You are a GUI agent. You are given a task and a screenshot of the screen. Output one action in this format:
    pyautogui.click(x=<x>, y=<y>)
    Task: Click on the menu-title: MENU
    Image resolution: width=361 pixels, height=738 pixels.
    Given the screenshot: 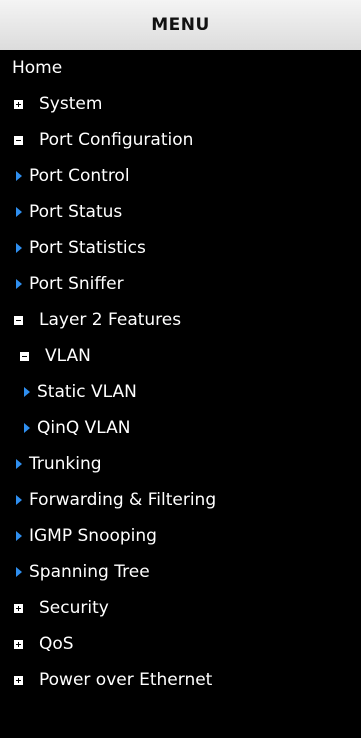 What is the action you would take?
    pyautogui.click(x=180, y=25)
    